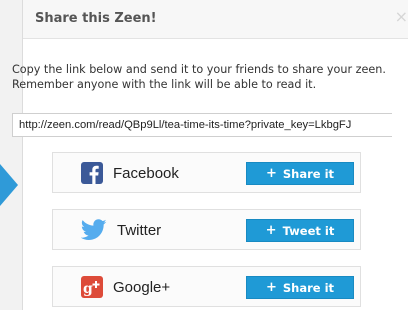 The width and height of the screenshot is (408, 310). Describe the element at coordinates (202, 125) in the screenshot. I see `share-link-field` at that location.